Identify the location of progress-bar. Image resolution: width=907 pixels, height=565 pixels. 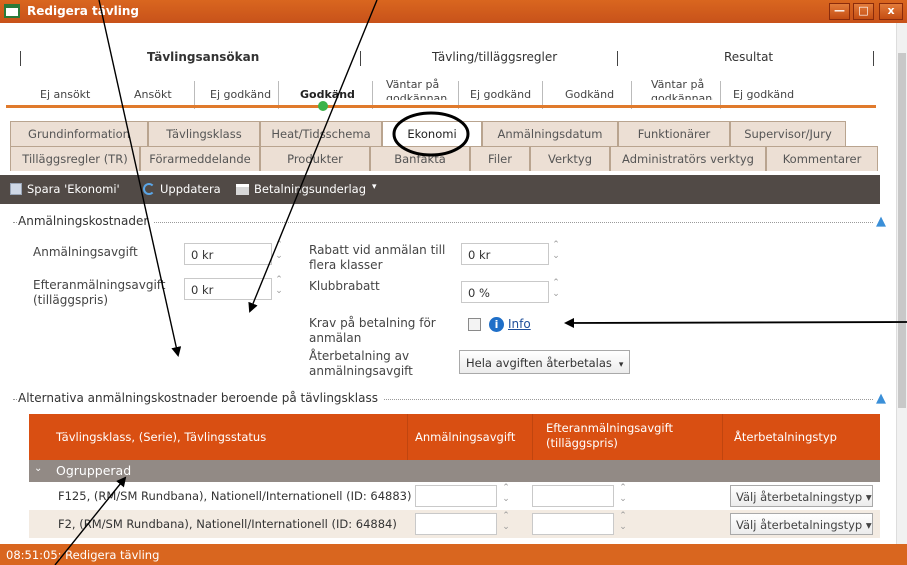
(441, 106).